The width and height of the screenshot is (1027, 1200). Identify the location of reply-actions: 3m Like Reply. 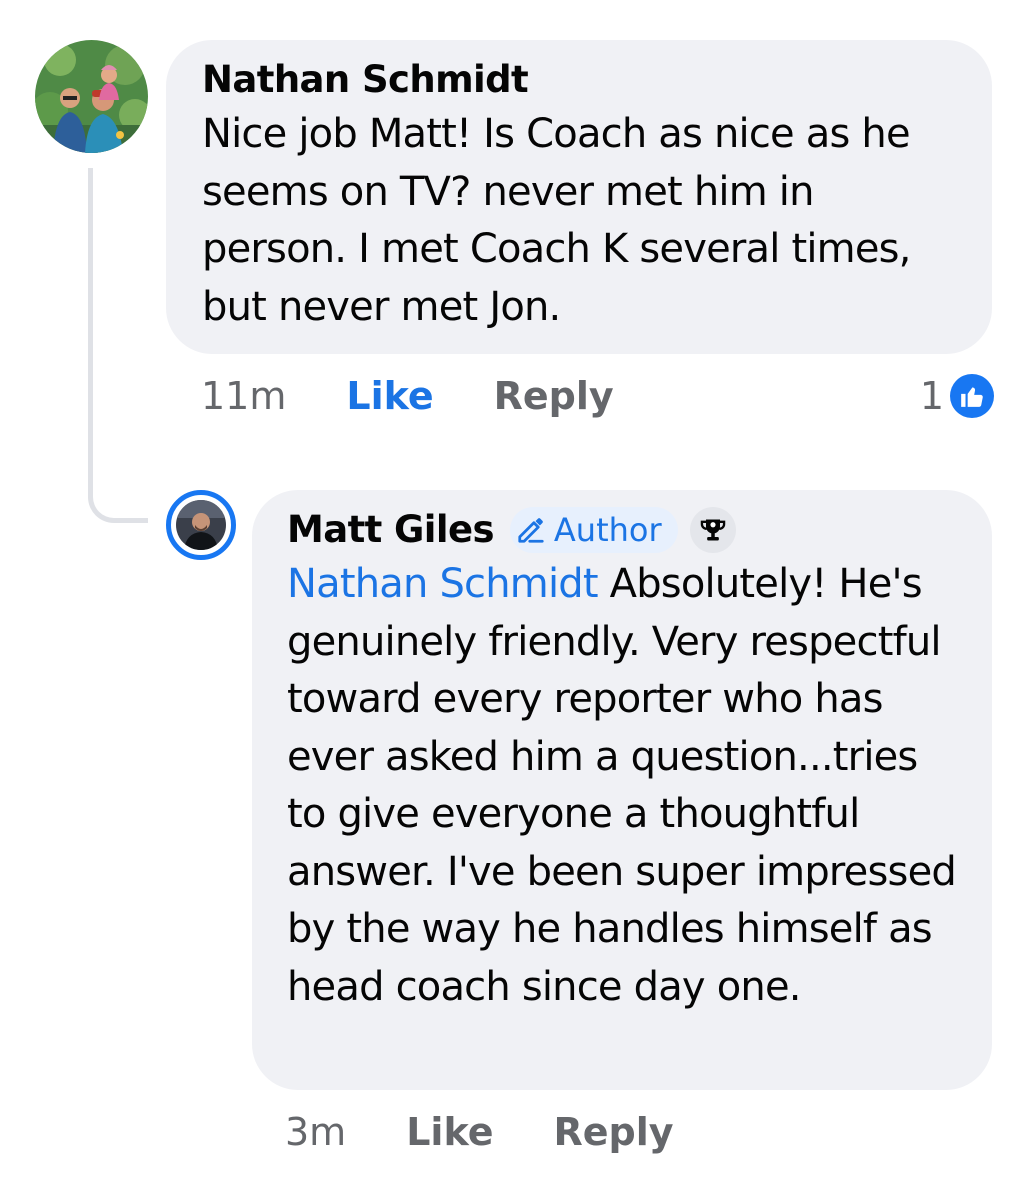
(479, 1132).